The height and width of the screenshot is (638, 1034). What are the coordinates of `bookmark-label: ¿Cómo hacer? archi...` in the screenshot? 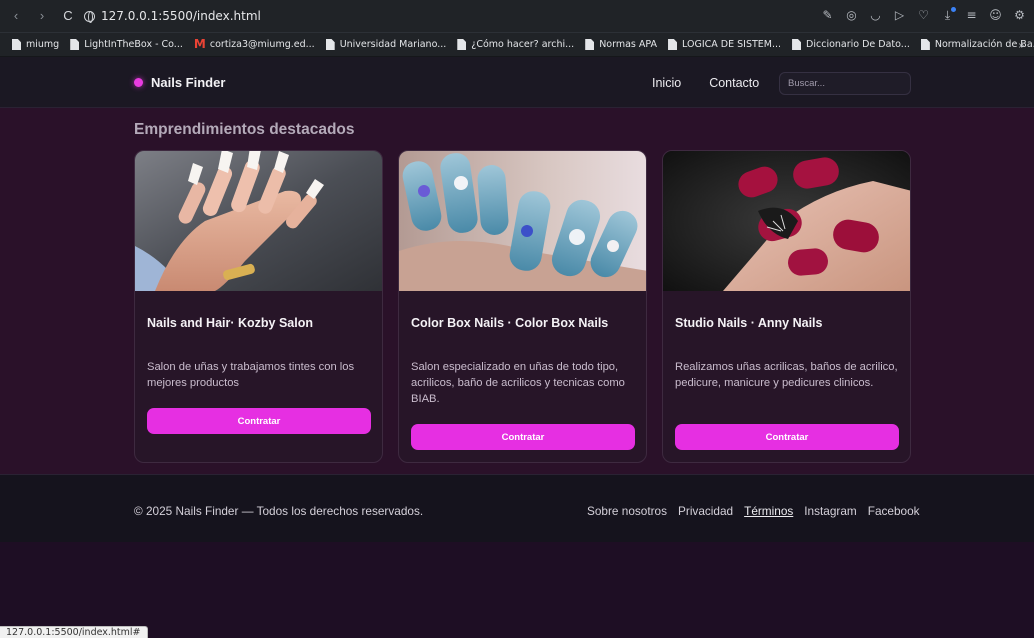 It's located at (523, 44).